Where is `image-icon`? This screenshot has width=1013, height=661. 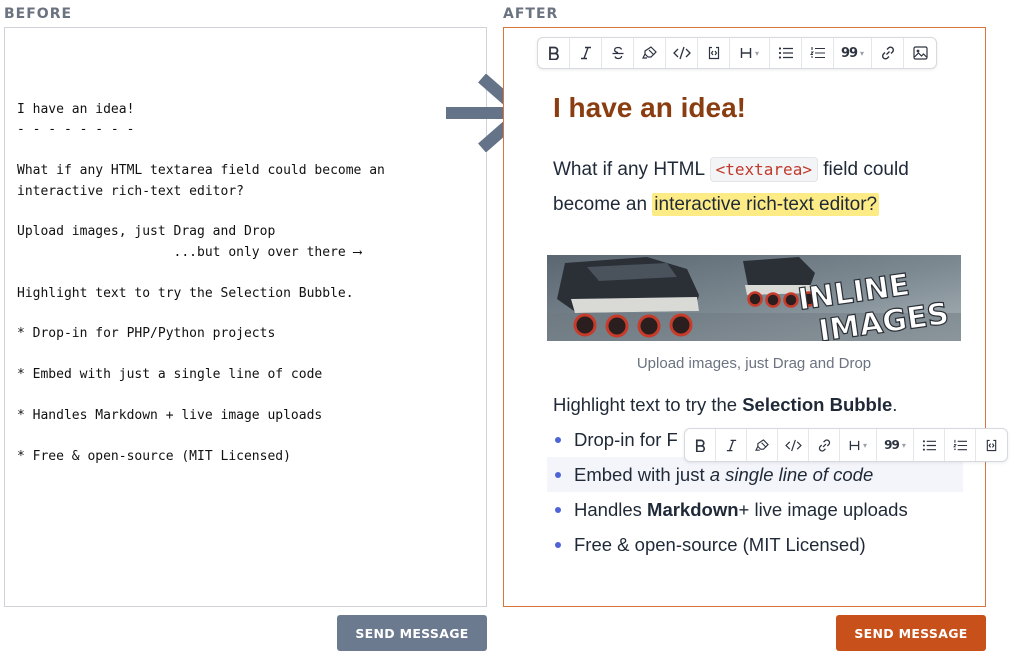 image-icon is located at coordinates (920, 53).